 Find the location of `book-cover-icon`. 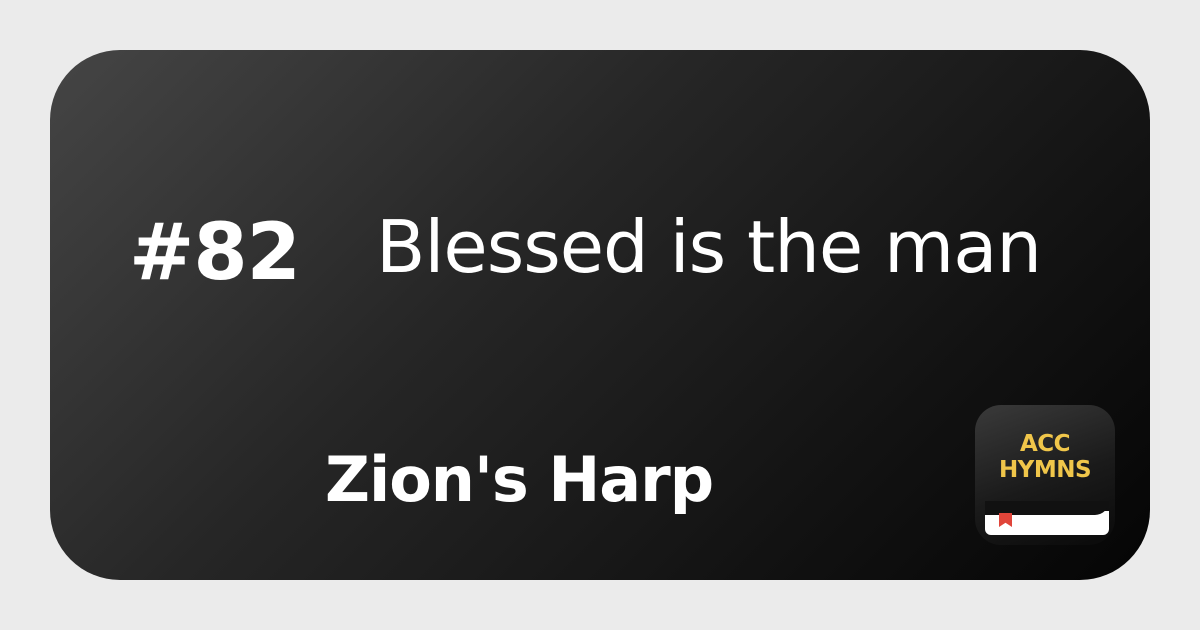

book-cover-icon is located at coordinates (1047, 508).